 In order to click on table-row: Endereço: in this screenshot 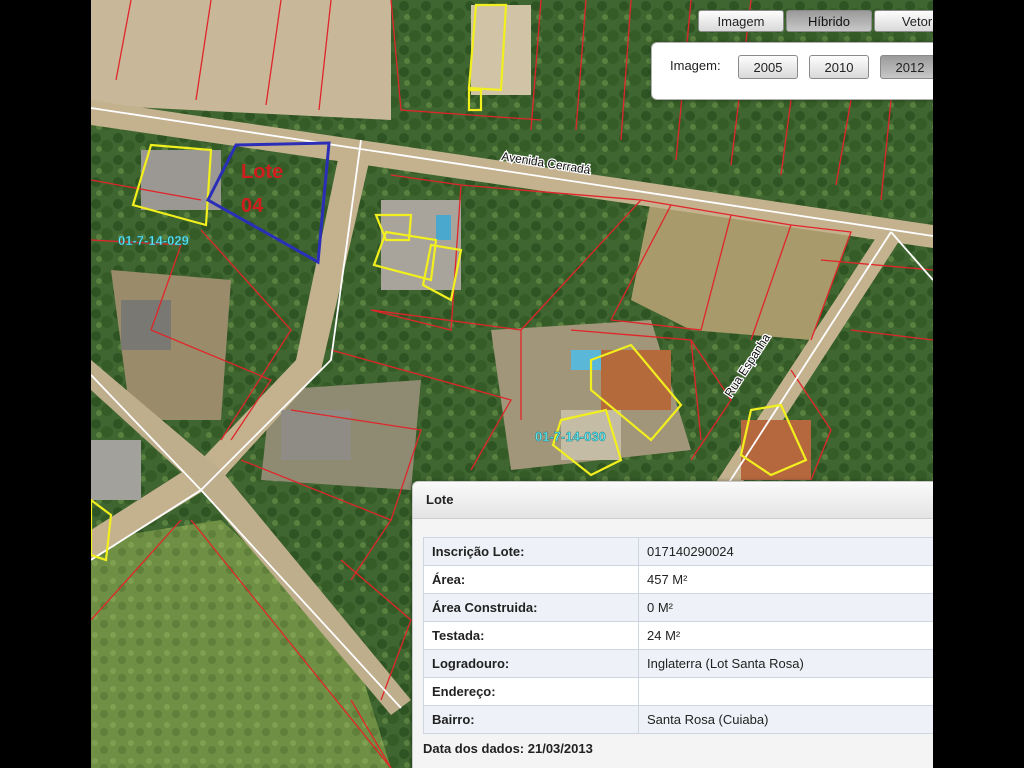, I will do `click(678, 691)`.